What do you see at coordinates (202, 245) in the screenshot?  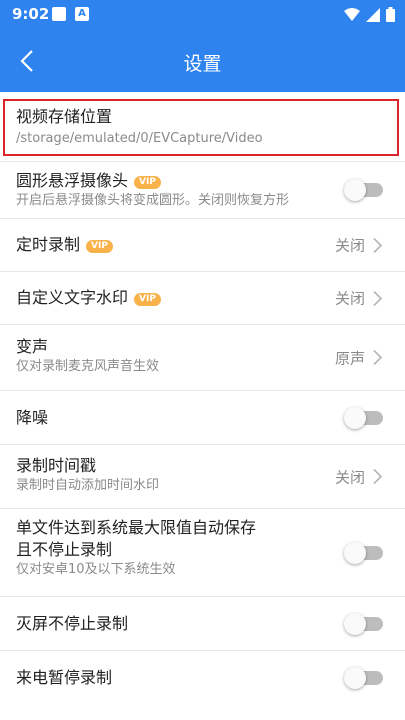 I see `setting-scheduled-record: 定时录制 VIP 关闭` at bounding box center [202, 245].